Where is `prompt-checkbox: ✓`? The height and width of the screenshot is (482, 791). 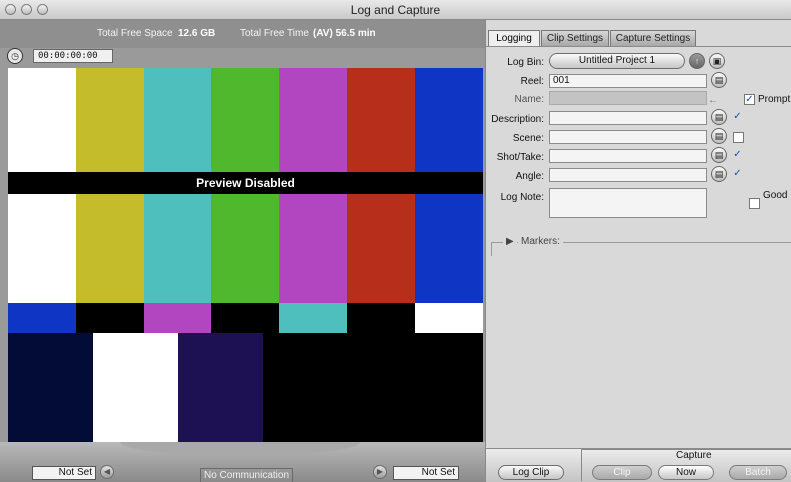
prompt-checkbox: ✓ is located at coordinates (749, 99).